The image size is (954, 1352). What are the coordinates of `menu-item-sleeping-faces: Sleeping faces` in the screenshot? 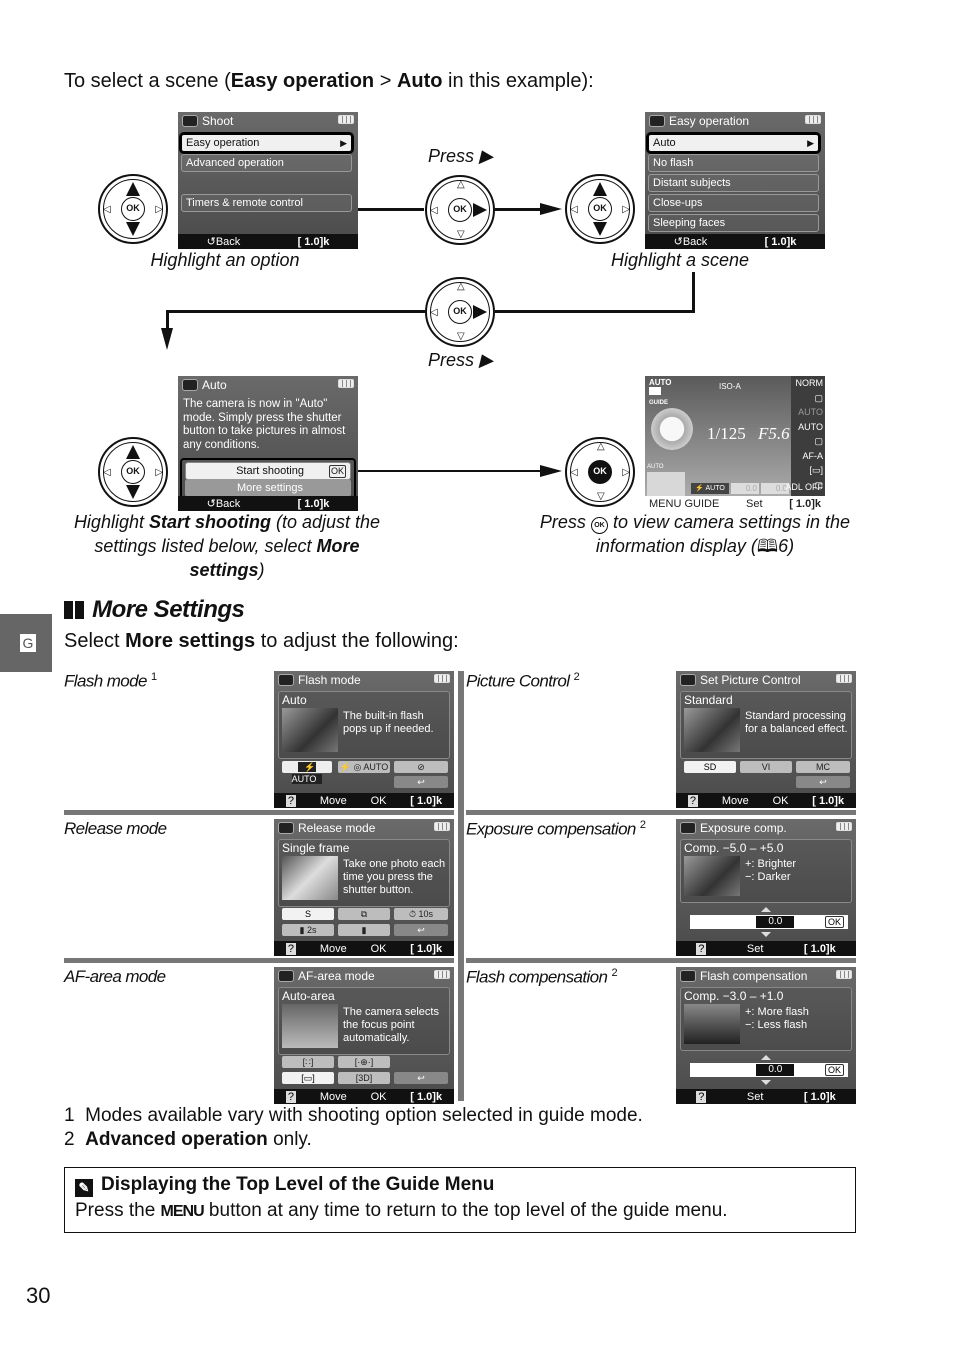 It's located at (733, 223).